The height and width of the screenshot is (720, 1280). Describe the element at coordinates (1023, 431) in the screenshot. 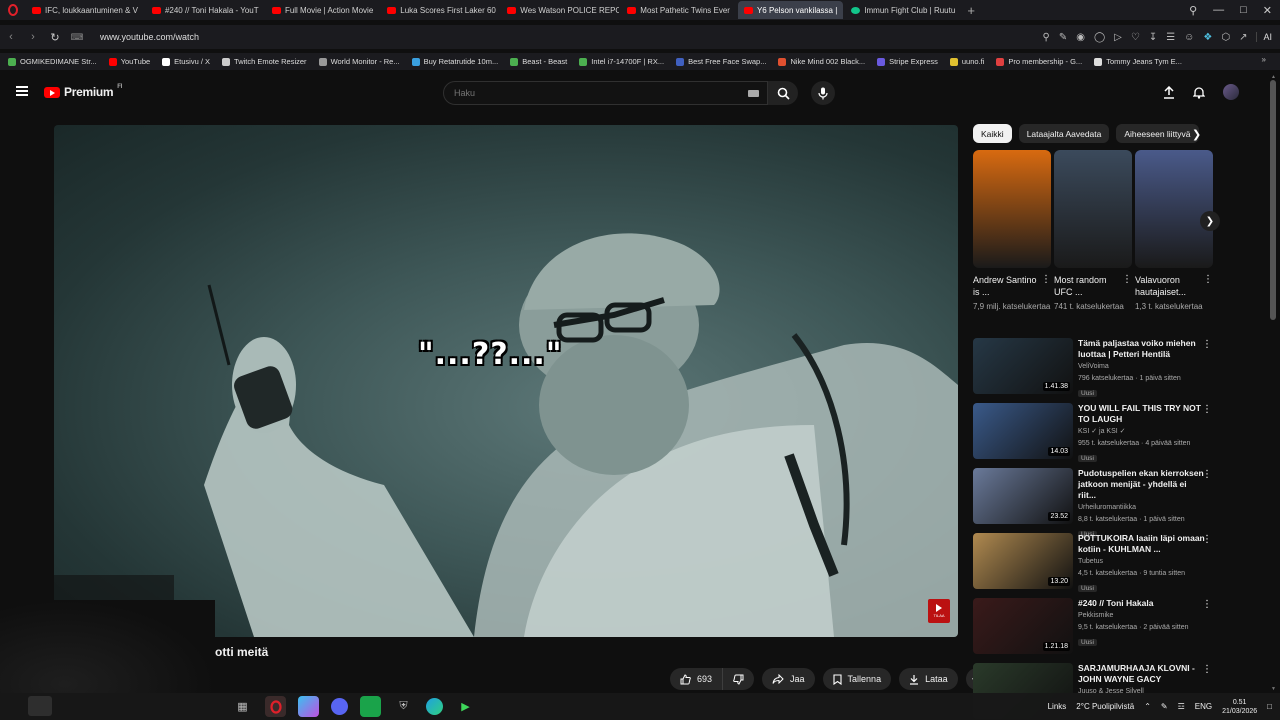

I see `video-thumbnail: 14.03` at that location.